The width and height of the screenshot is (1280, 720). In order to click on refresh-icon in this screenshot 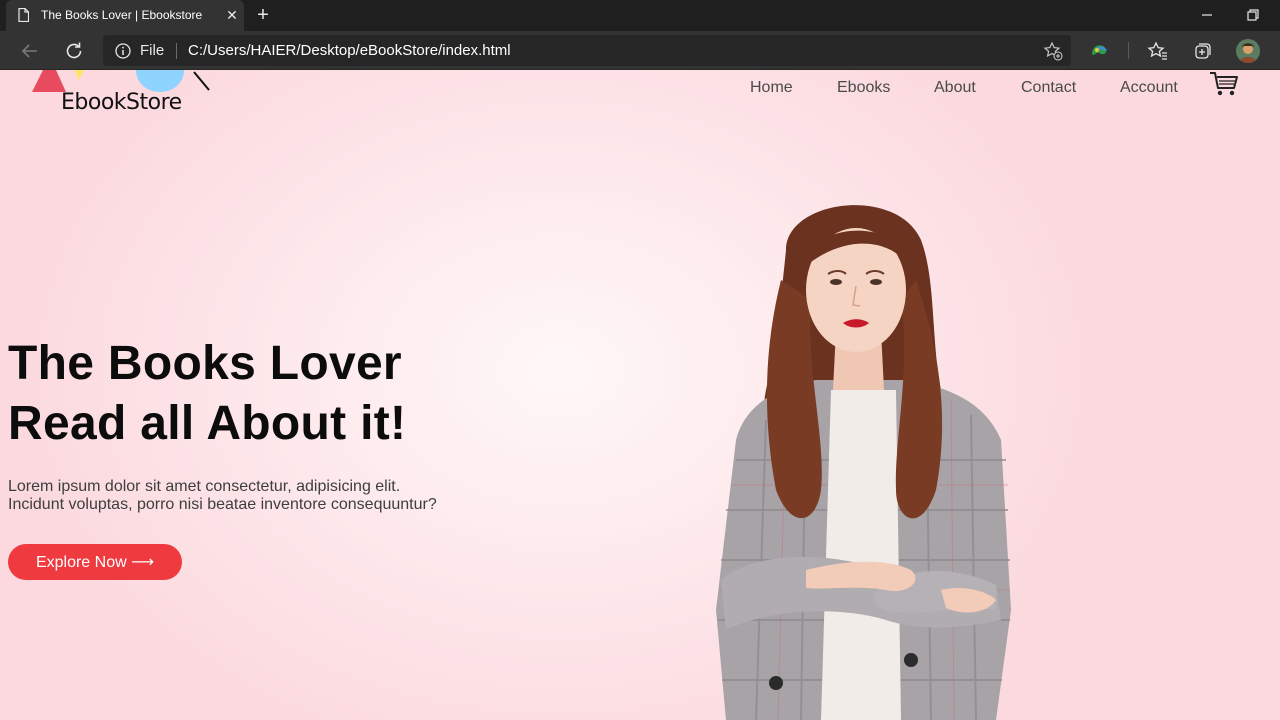, I will do `click(74, 51)`.